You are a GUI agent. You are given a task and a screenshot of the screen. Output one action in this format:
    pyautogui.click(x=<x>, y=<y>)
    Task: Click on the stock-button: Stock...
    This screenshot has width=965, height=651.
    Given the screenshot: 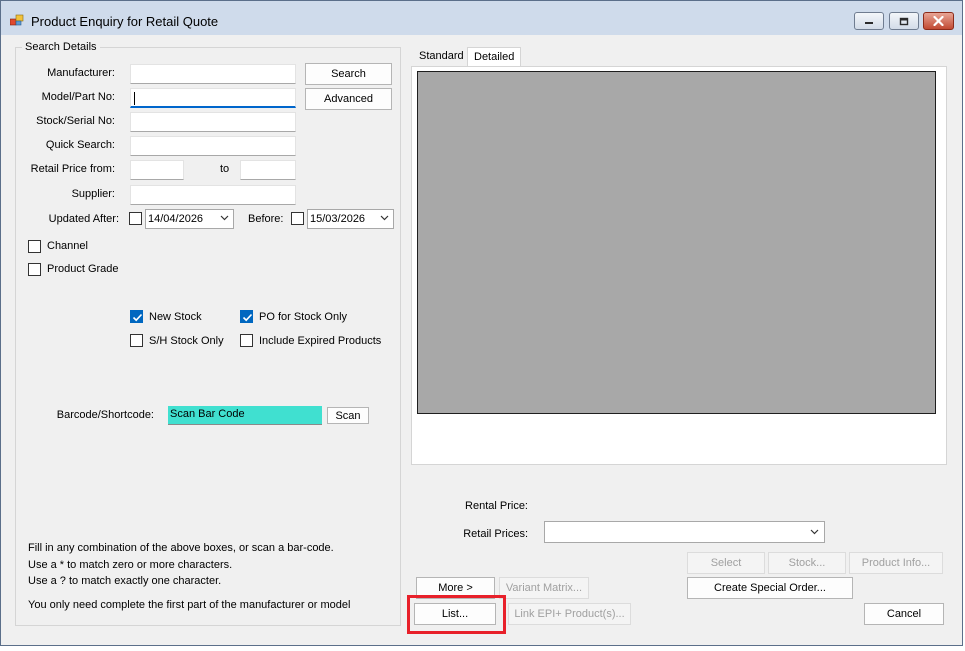 What is the action you would take?
    pyautogui.click(x=807, y=563)
    